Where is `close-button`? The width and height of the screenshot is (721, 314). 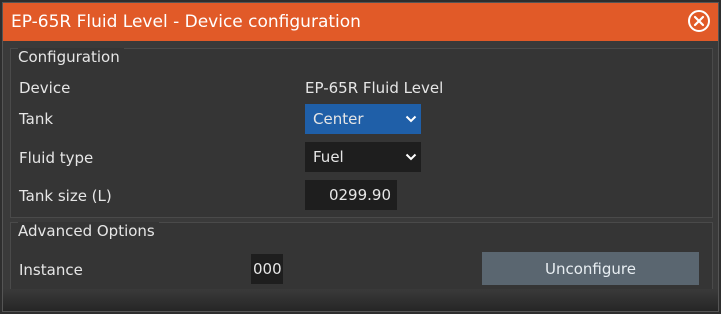
close-button is located at coordinates (699, 21).